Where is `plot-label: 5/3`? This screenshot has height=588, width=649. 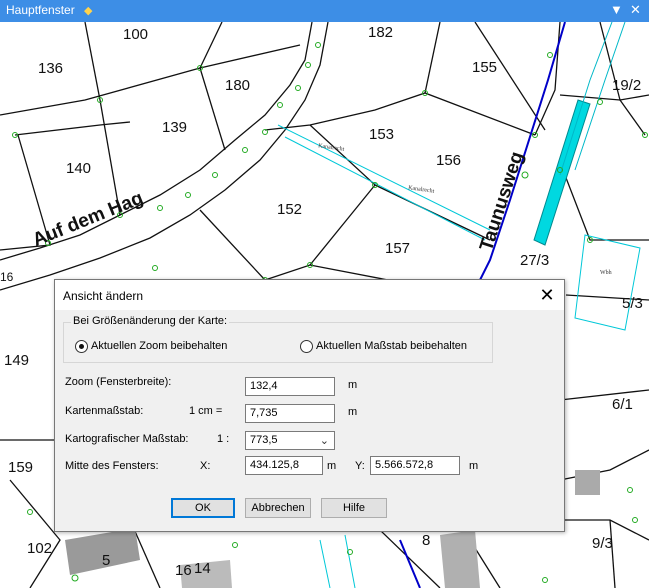 plot-label: 5/3 is located at coordinates (632, 303).